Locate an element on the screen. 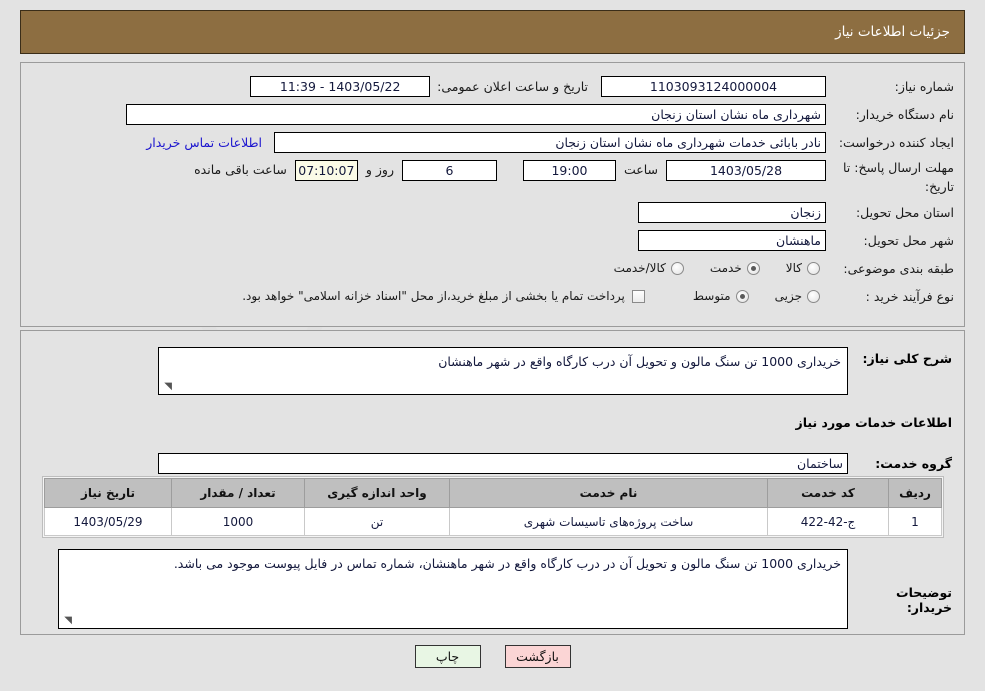  radio-khedmat-icon is located at coordinates (753, 268).